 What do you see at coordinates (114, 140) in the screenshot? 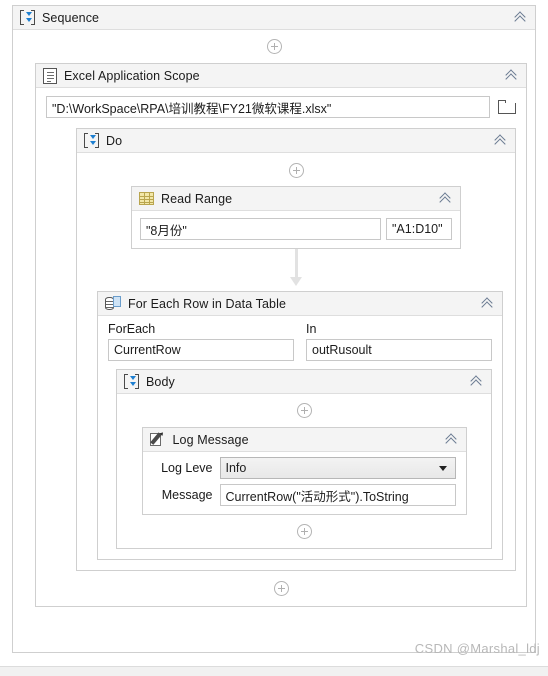
I see `do-title: Do` at bounding box center [114, 140].